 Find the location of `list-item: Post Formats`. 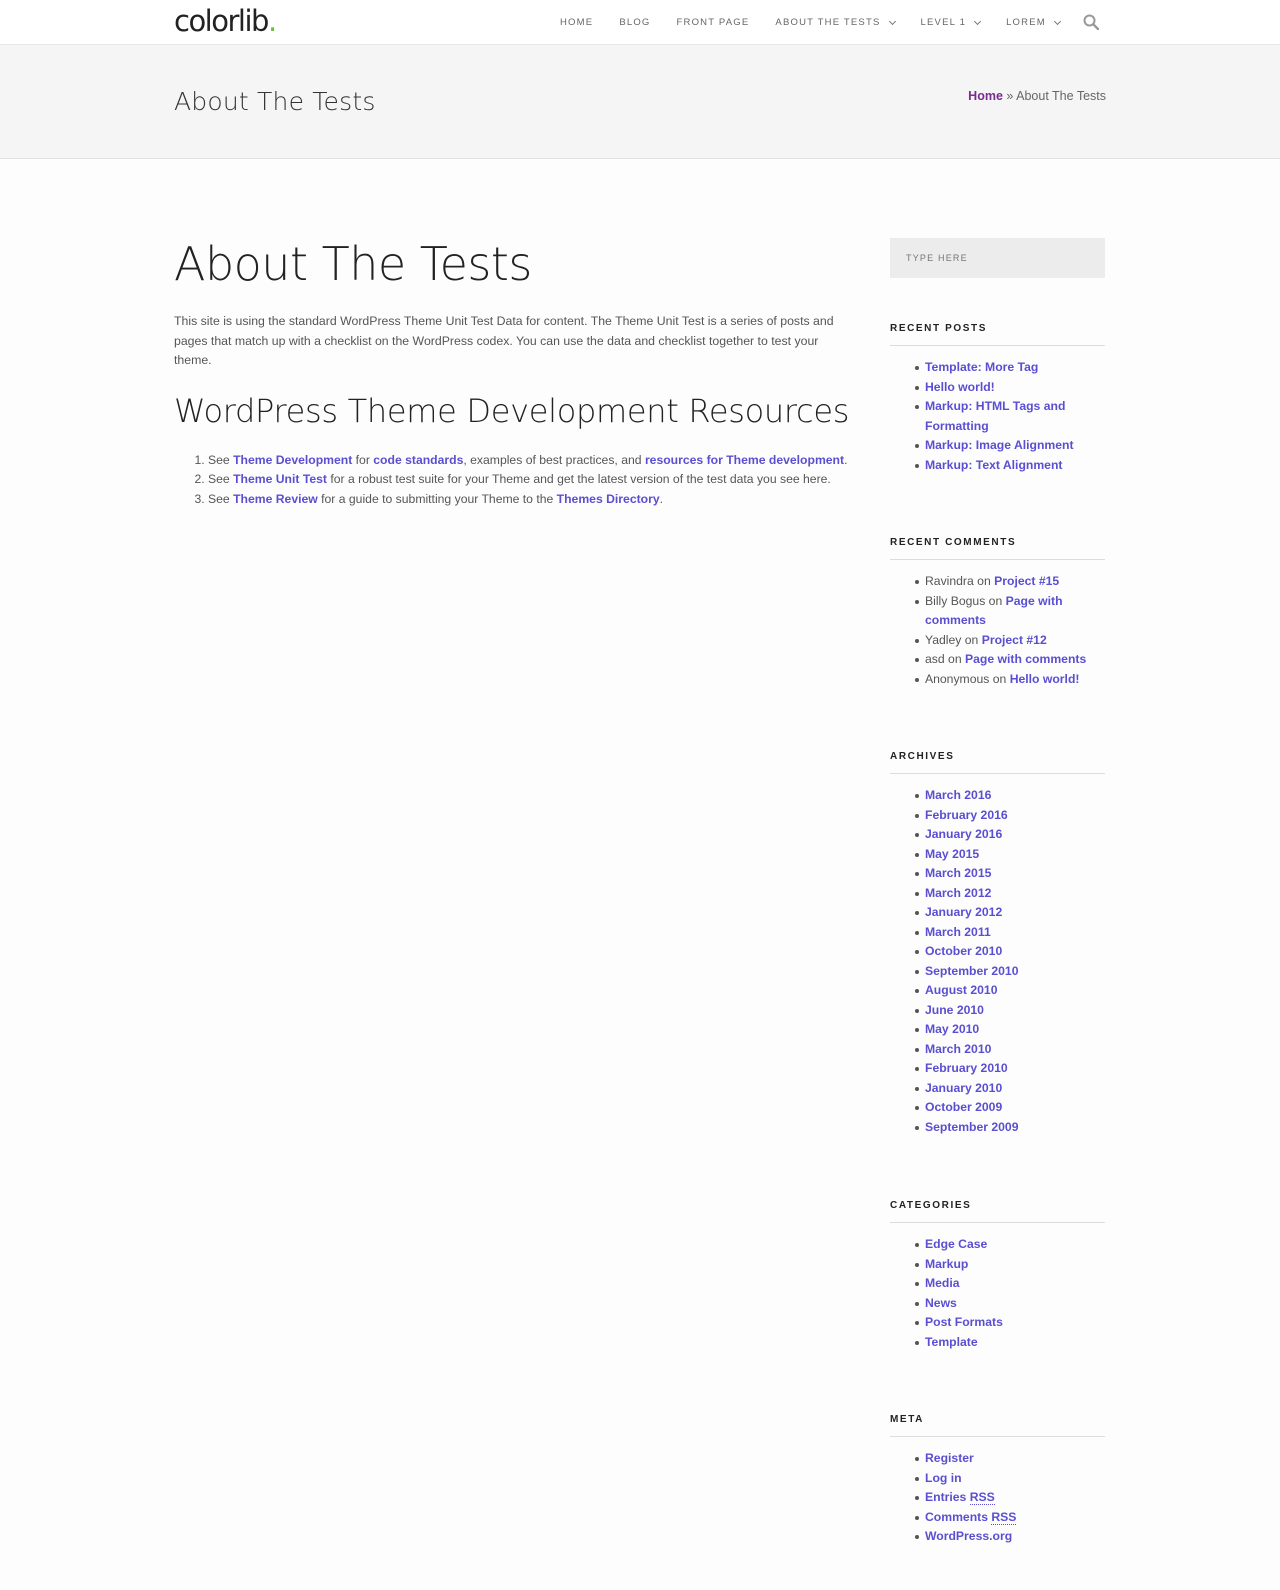

list-item: Post Formats is located at coordinates (997, 1323).